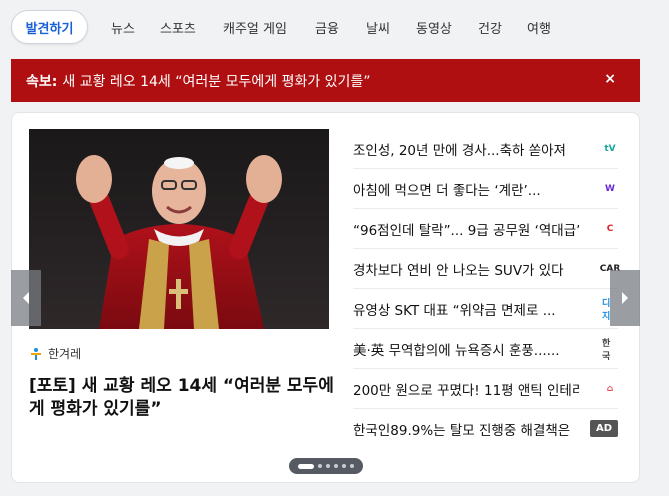  Describe the element at coordinates (434, 27) in the screenshot. I see `tab-video: 동영상` at that location.